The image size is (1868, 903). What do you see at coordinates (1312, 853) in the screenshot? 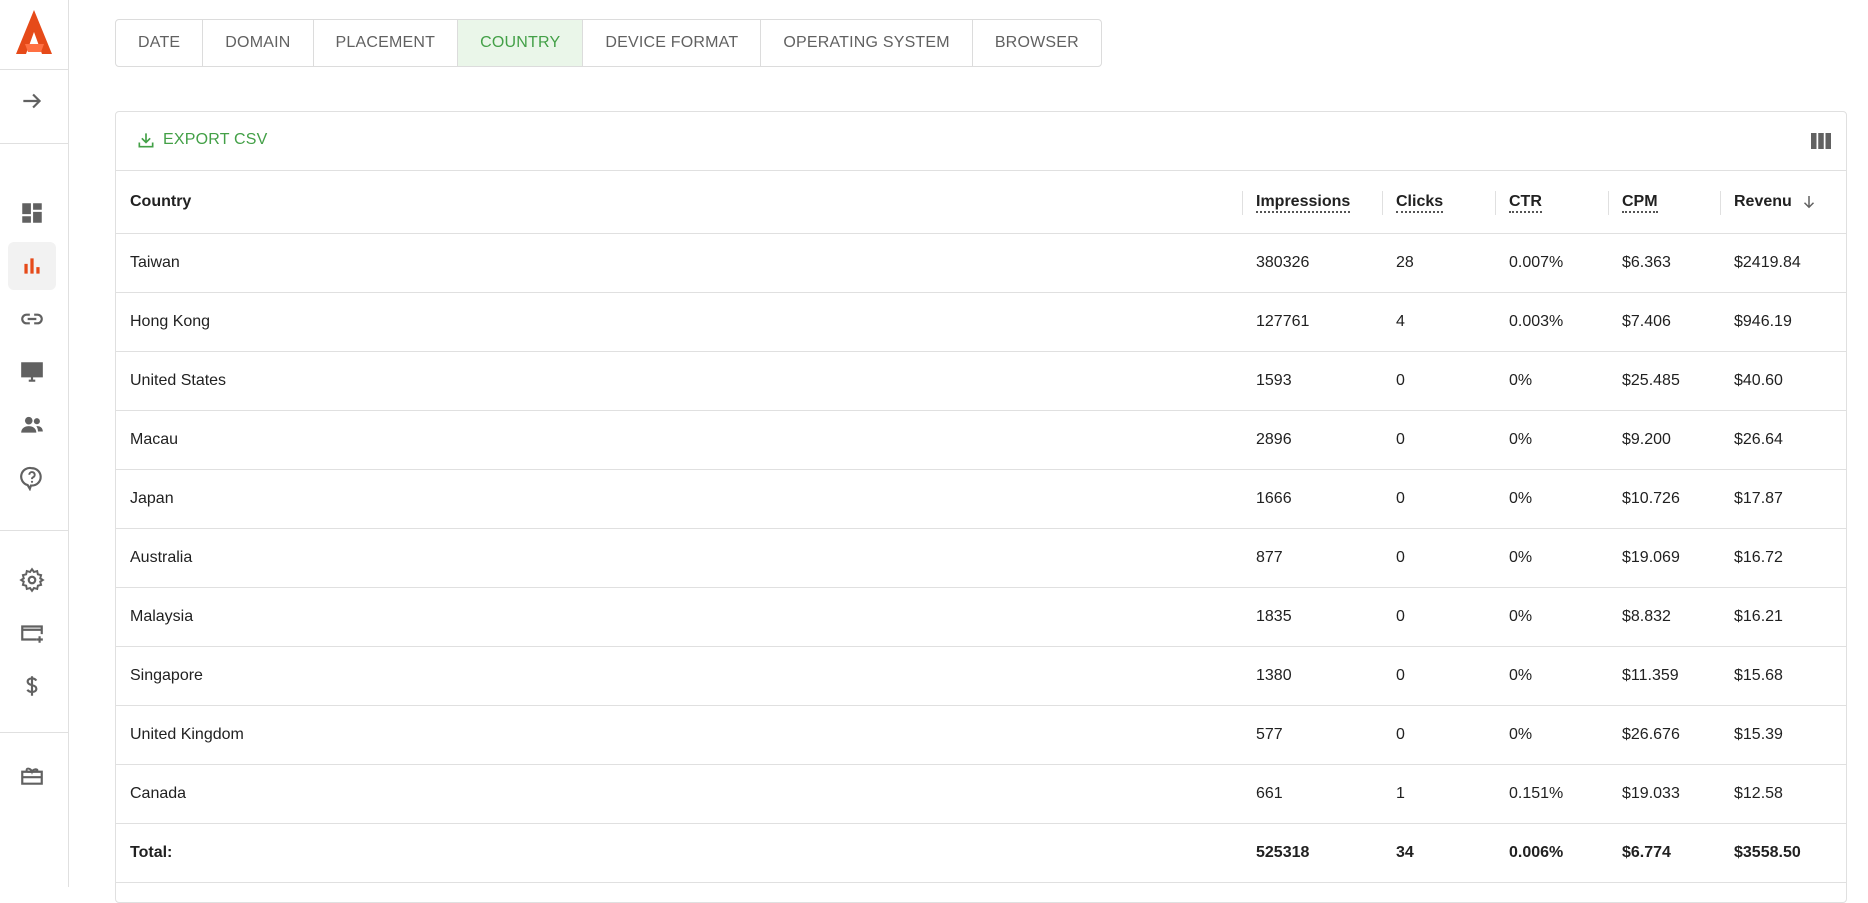
I see `total-impressions: 525318` at bounding box center [1312, 853].